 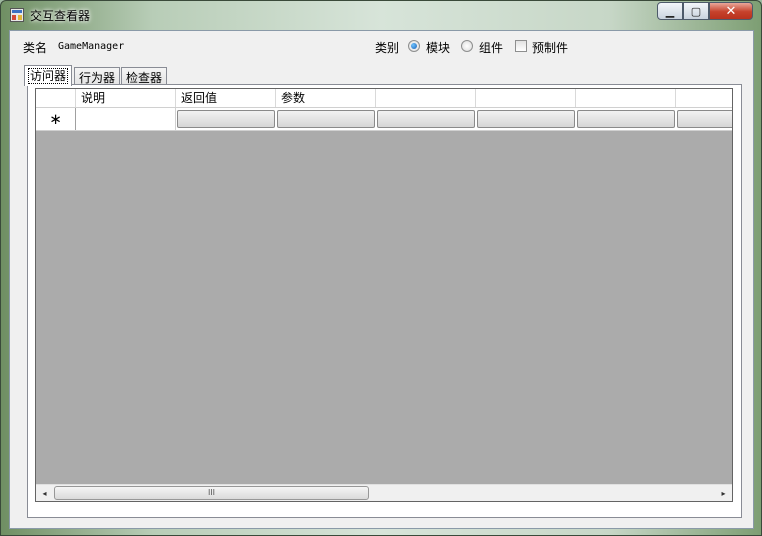 I want to click on maximize-icon: ▢, so click(x=696, y=11).